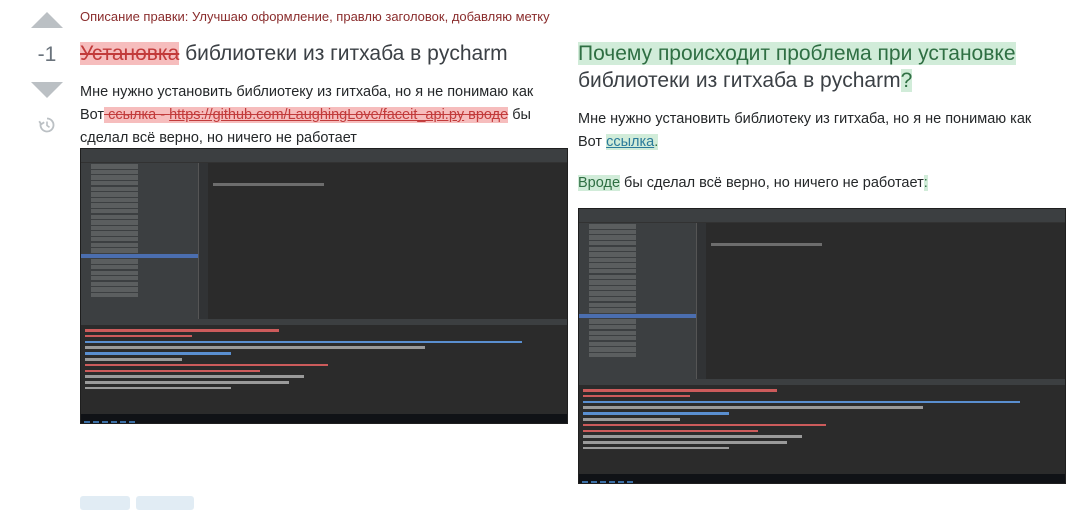 The image size is (1090, 515). I want to click on inserted-word: Вроде, so click(599, 183).